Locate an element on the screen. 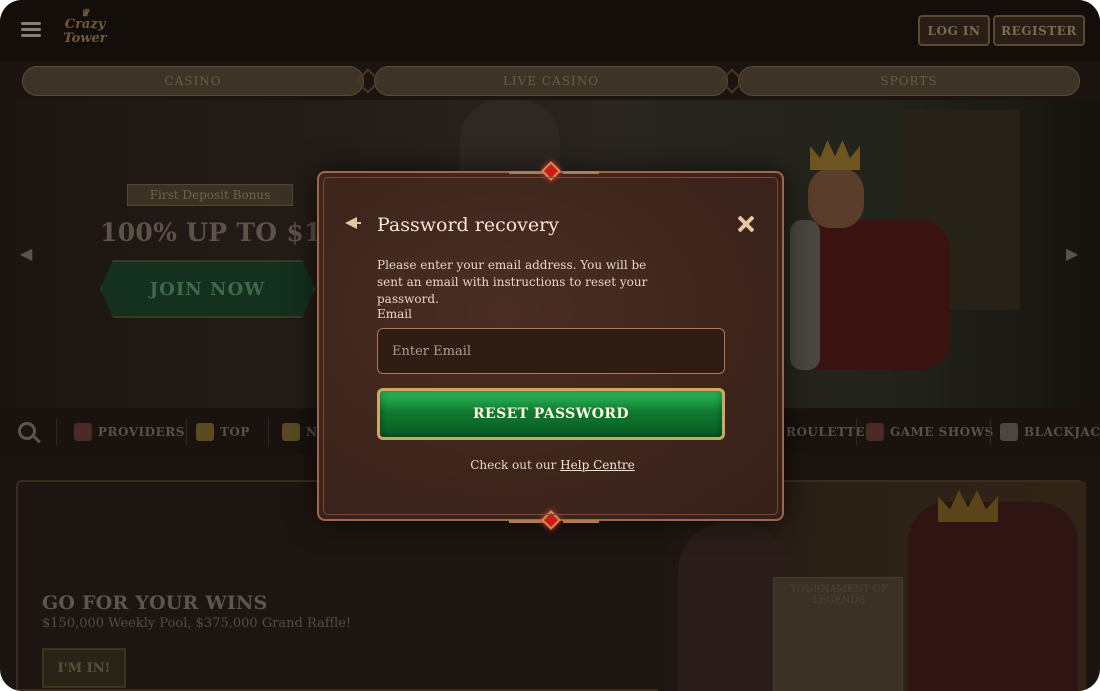 The width and height of the screenshot is (1100, 691). cards-icon is located at coordinates (1009, 432).